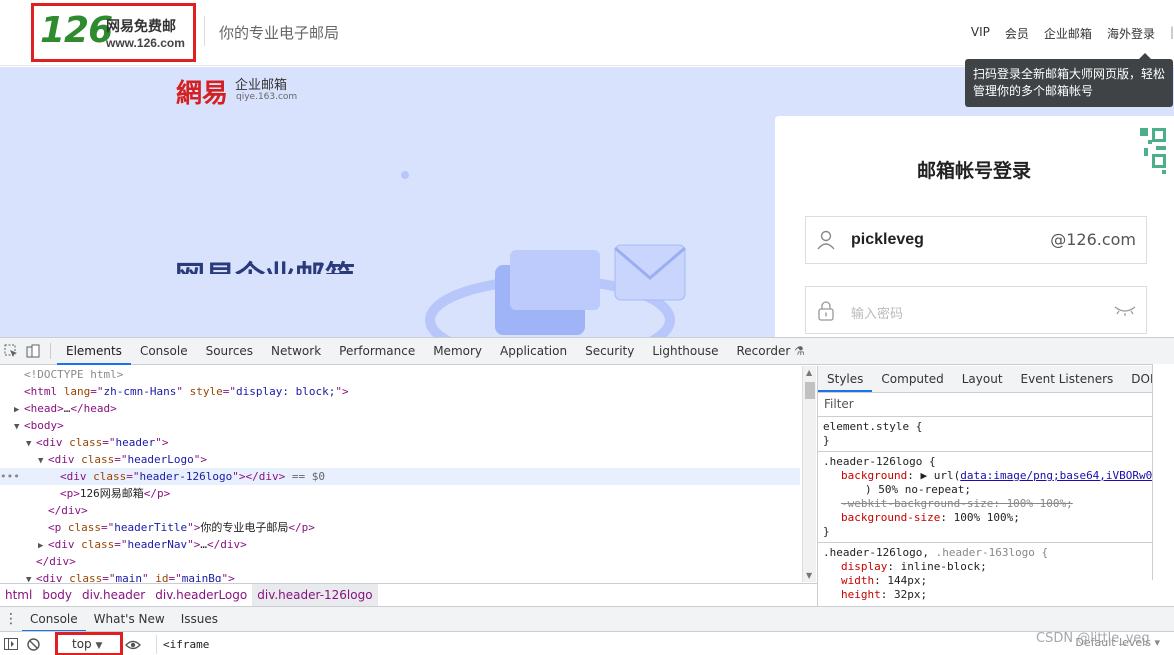  Describe the element at coordinates (864, 566) in the screenshot. I see `prop-name: display` at that location.